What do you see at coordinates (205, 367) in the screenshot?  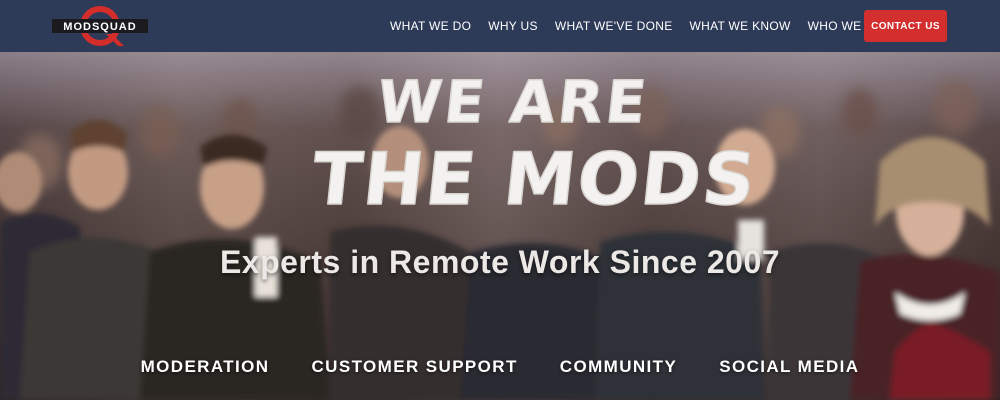 I see `service-link-moderation: MODERATION` at bounding box center [205, 367].